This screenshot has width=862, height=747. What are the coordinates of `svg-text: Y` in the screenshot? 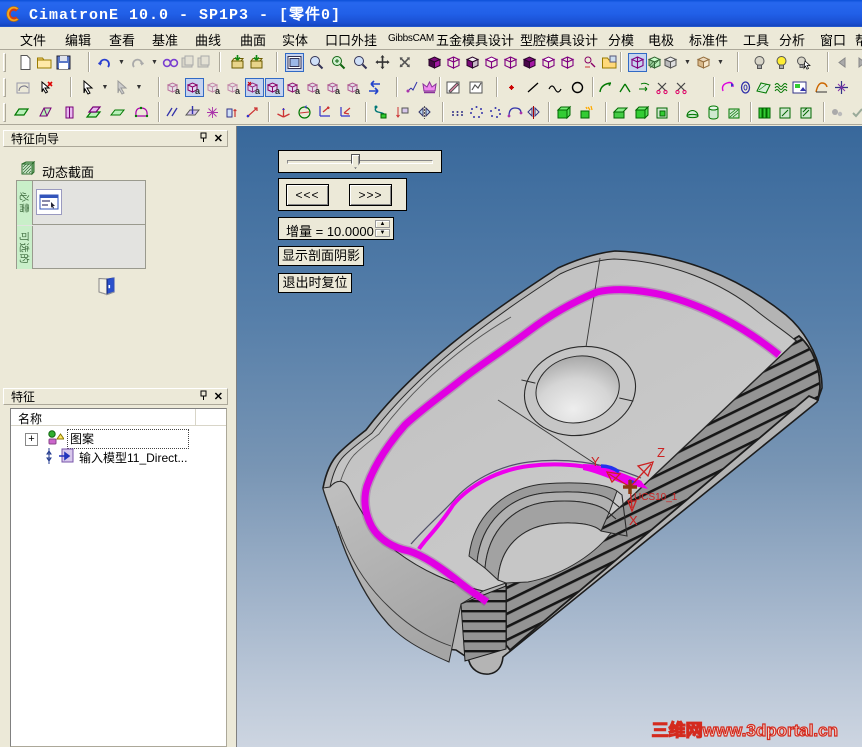 It's located at (595, 461).